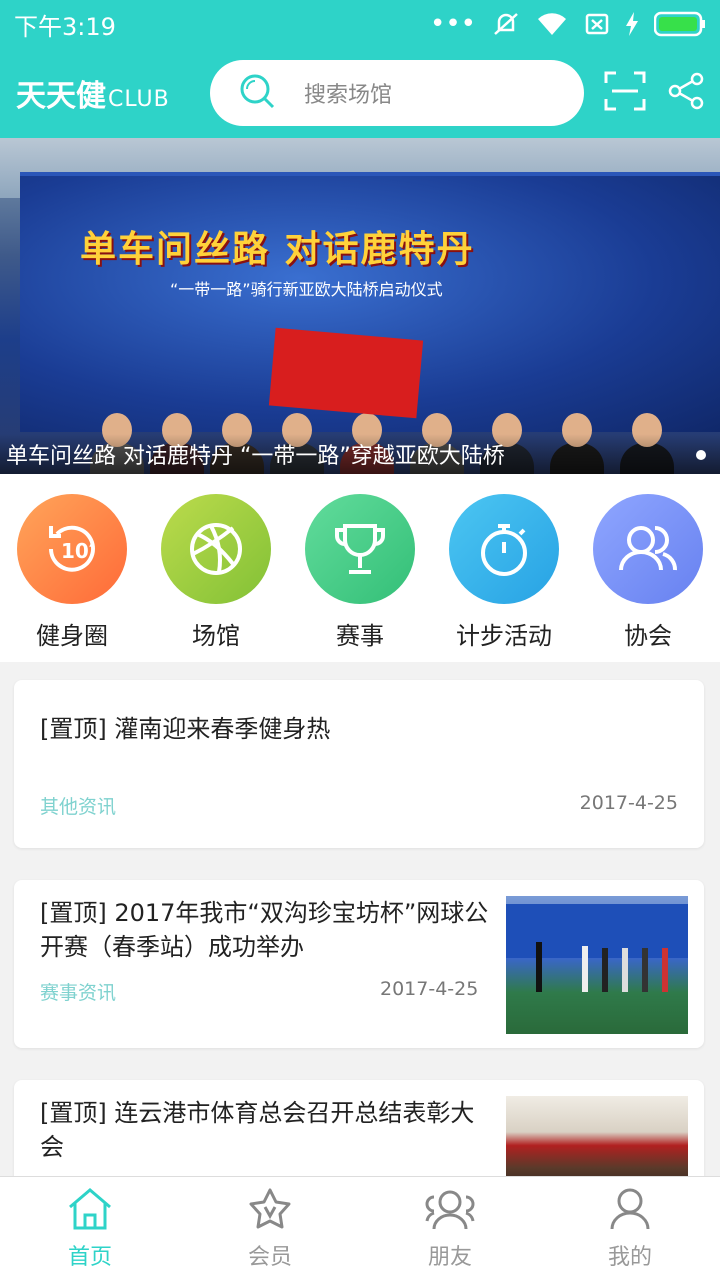 Image resolution: width=720 pixels, height=1280 pixels. What do you see at coordinates (257, 1130) in the screenshot?
I see `news-title: [置顶] 连云港市体育总会召开总结表彰大会` at bounding box center [257, 1130].